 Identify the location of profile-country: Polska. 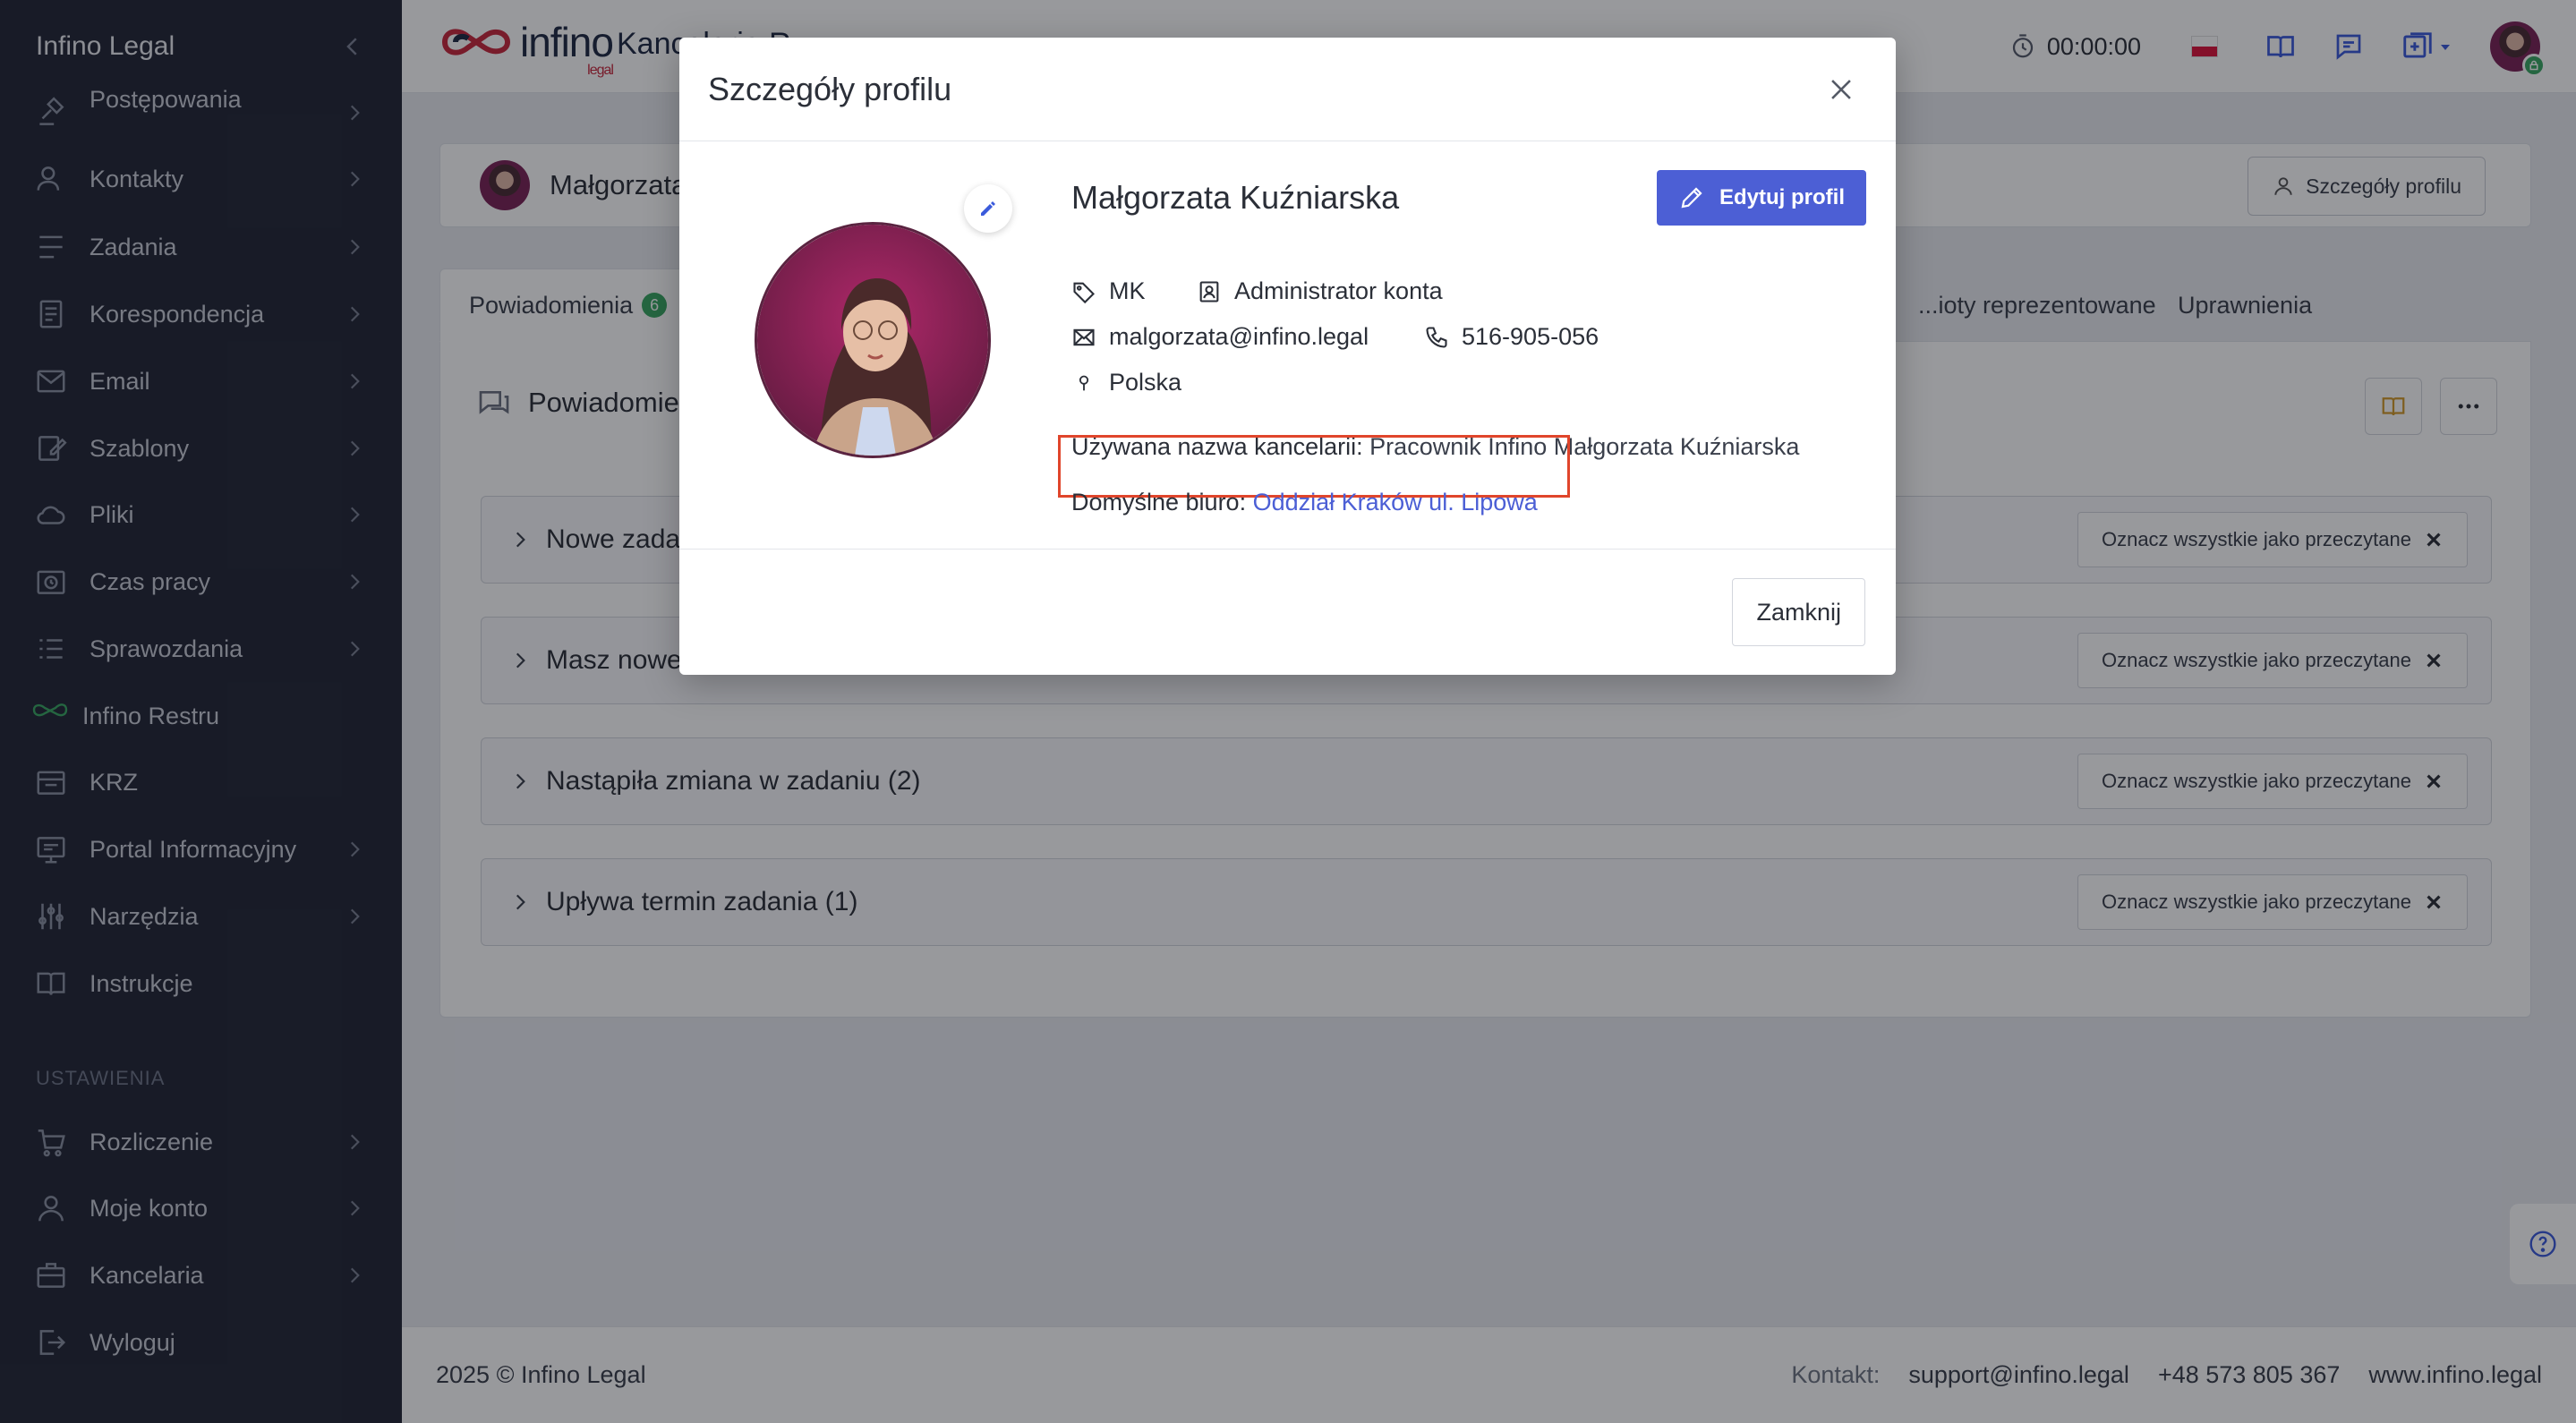
(1126, 382).